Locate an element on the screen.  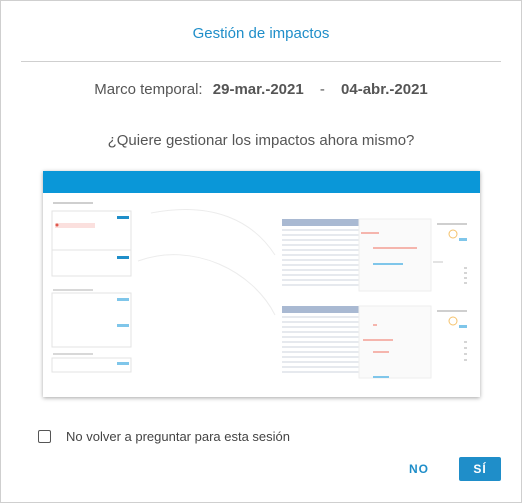
dont-ask-again-label: No volver a preguntar para esta sesión is located at coordinates (178, 436).